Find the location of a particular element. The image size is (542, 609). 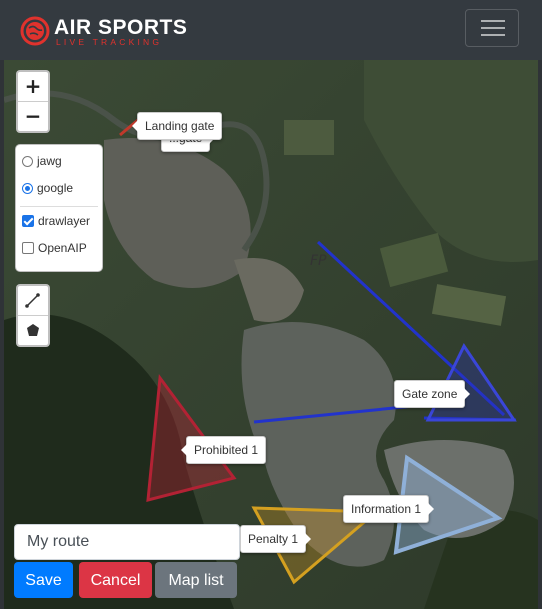

radio-jawg is located at coordinates (27, 161).